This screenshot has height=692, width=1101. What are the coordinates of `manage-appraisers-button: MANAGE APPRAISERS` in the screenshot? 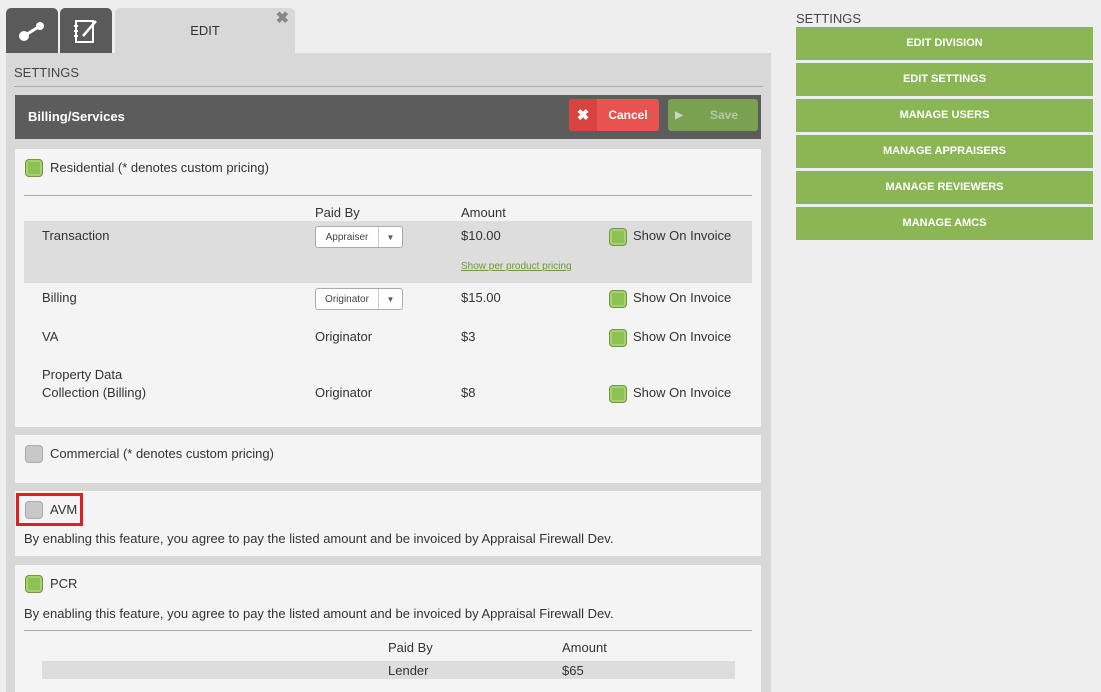 It's located at (944, 151).